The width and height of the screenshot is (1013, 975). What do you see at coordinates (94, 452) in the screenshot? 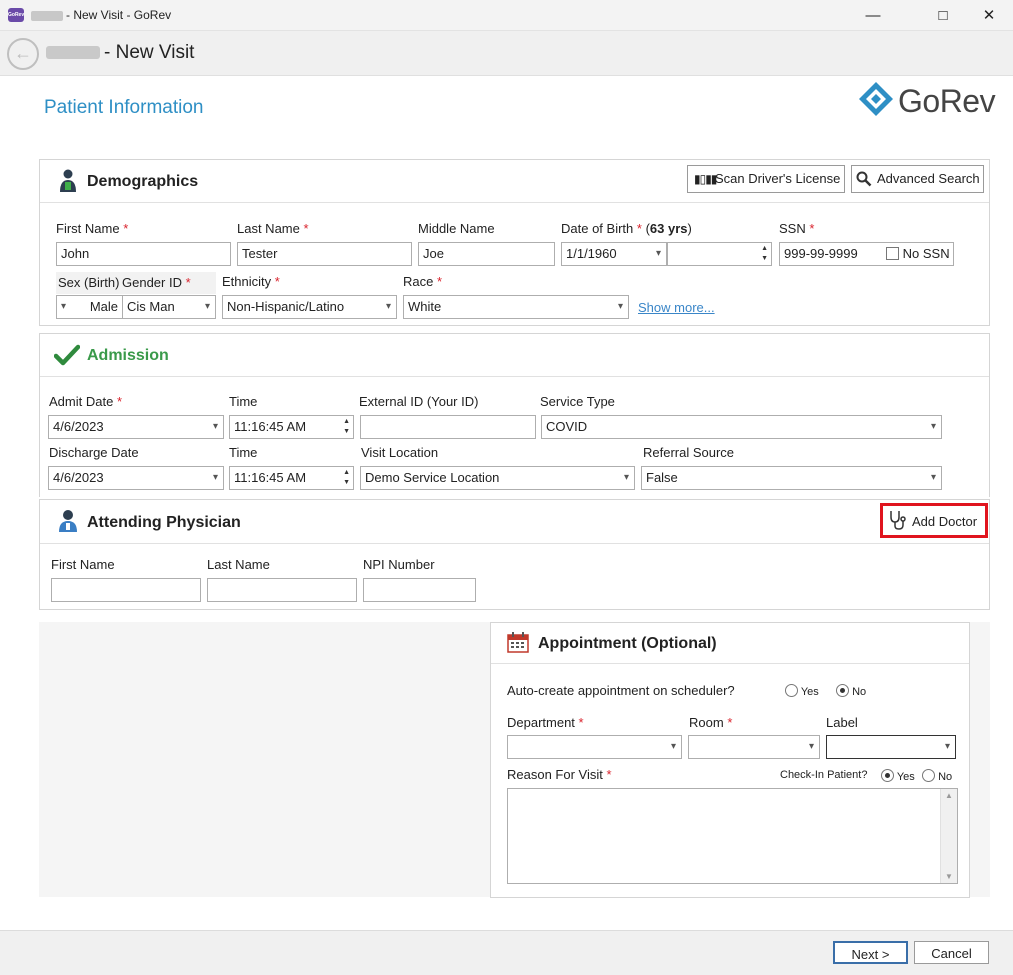
I see `discharge-date-label: Discharge Date` at bounding box center [94, 452].